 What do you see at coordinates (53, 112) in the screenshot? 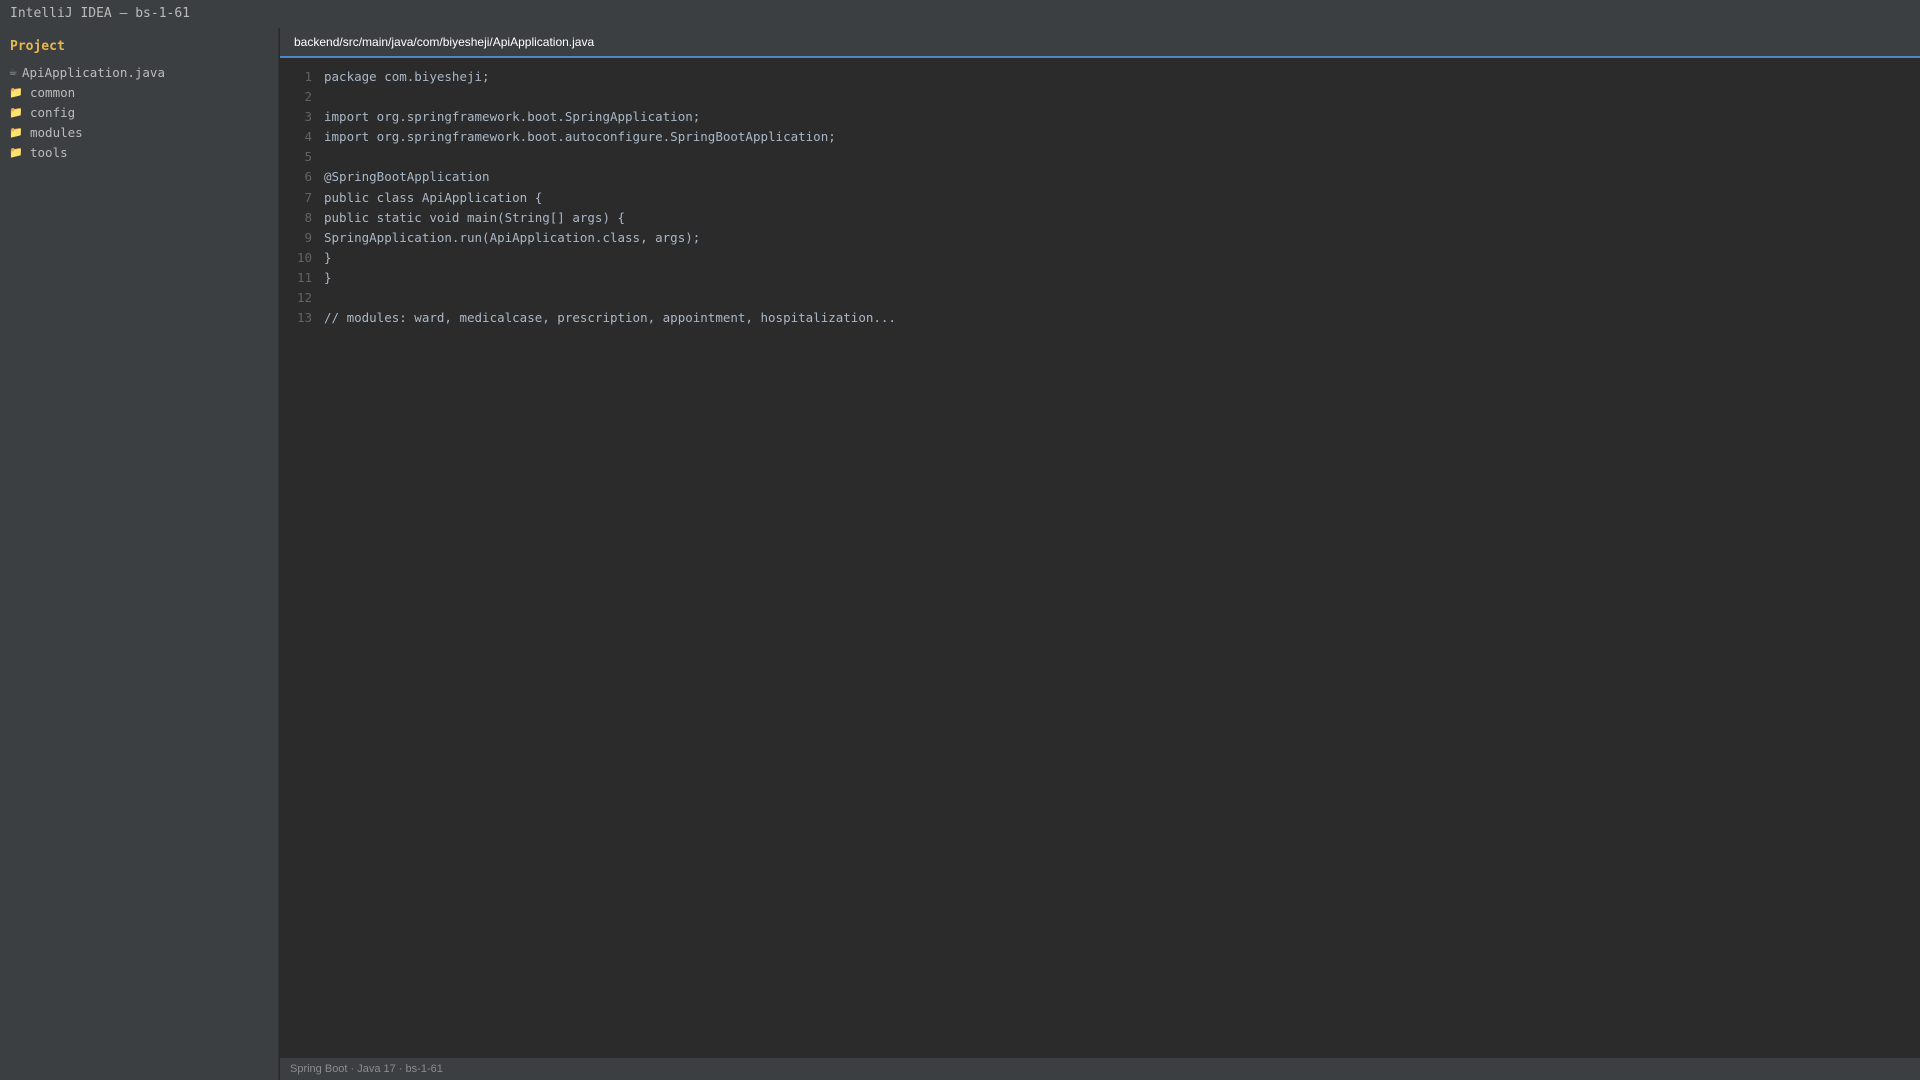
I see `tree-item-label: config` at bounding box center [53, 112].